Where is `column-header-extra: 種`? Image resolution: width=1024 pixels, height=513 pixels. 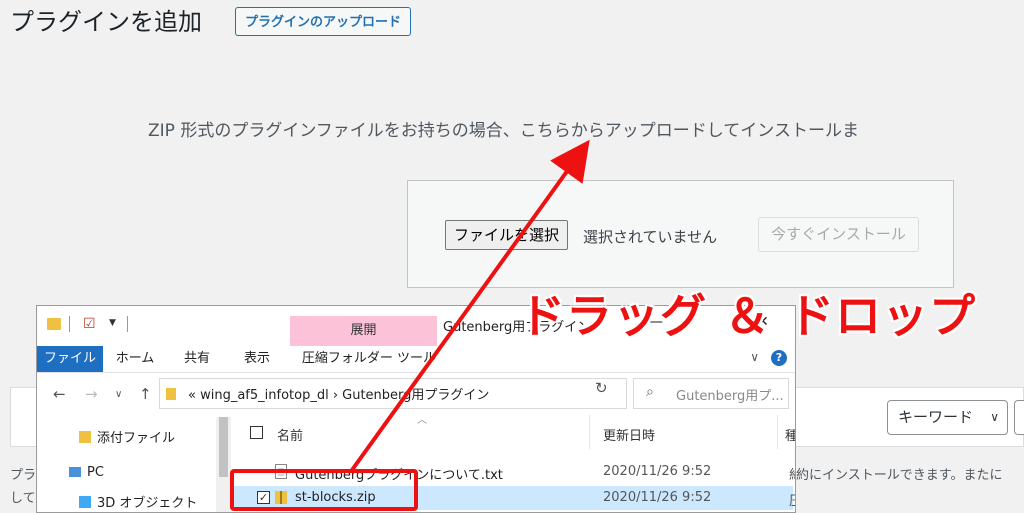
column-header-extra: 種 is located at coordinates (790, 434).